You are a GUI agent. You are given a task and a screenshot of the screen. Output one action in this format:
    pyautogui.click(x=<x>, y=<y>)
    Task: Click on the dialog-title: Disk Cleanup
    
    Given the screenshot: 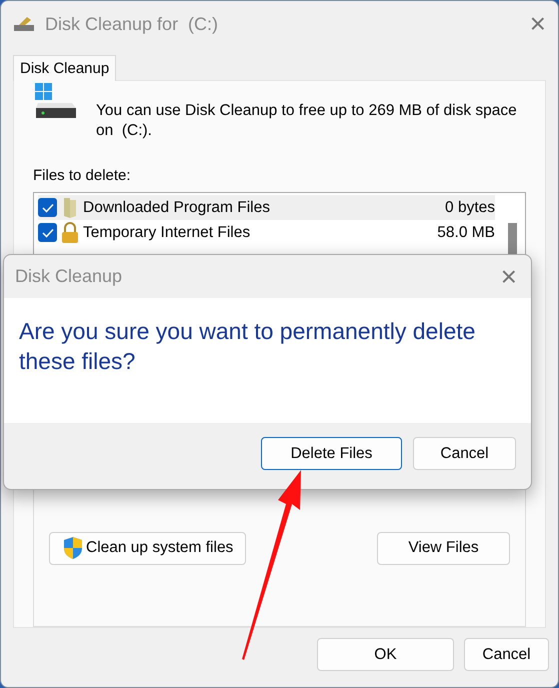 What is the action you would take?
    pyautogui.click(x=69, y=276)
    